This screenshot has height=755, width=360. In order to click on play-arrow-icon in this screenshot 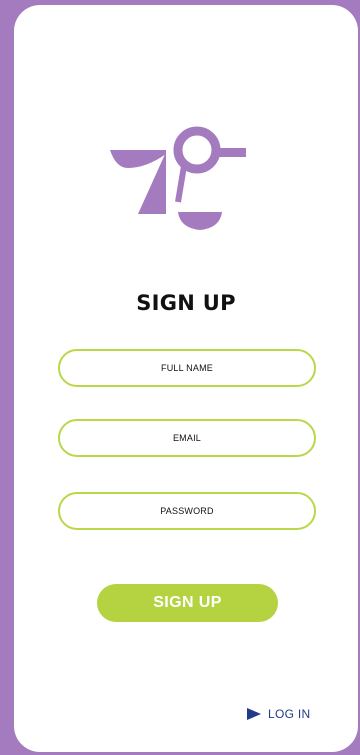, I will do `click(254, 714)`.